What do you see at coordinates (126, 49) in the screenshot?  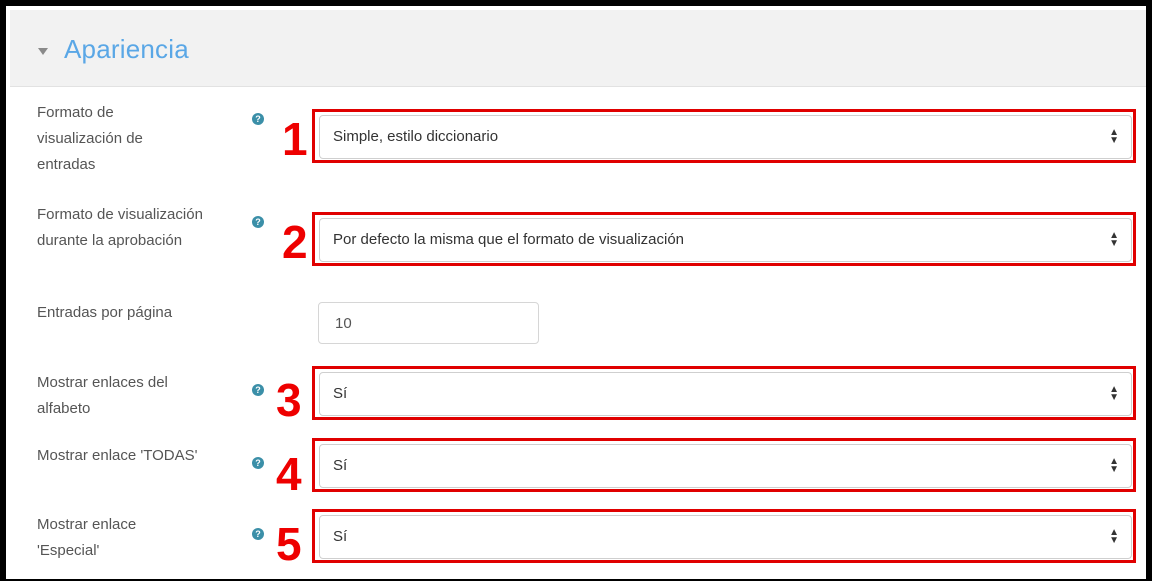 I see `section-title: Apariencia` at bounding box center [126, 49].